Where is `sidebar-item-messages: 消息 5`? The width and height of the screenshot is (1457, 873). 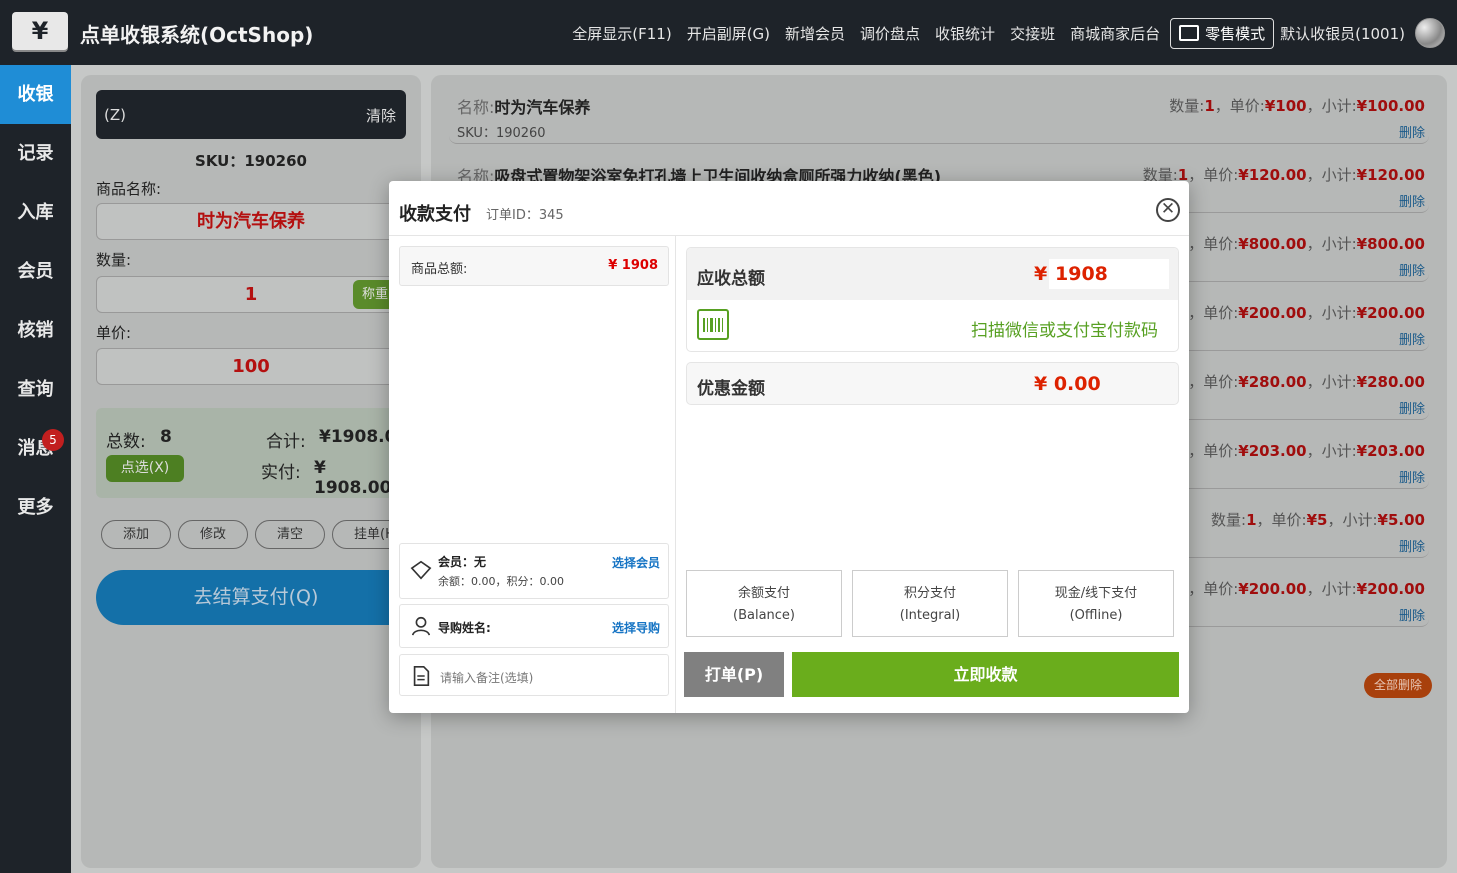 sidebar-item-messages: 消息 5 is located at coordinates (35, 448).